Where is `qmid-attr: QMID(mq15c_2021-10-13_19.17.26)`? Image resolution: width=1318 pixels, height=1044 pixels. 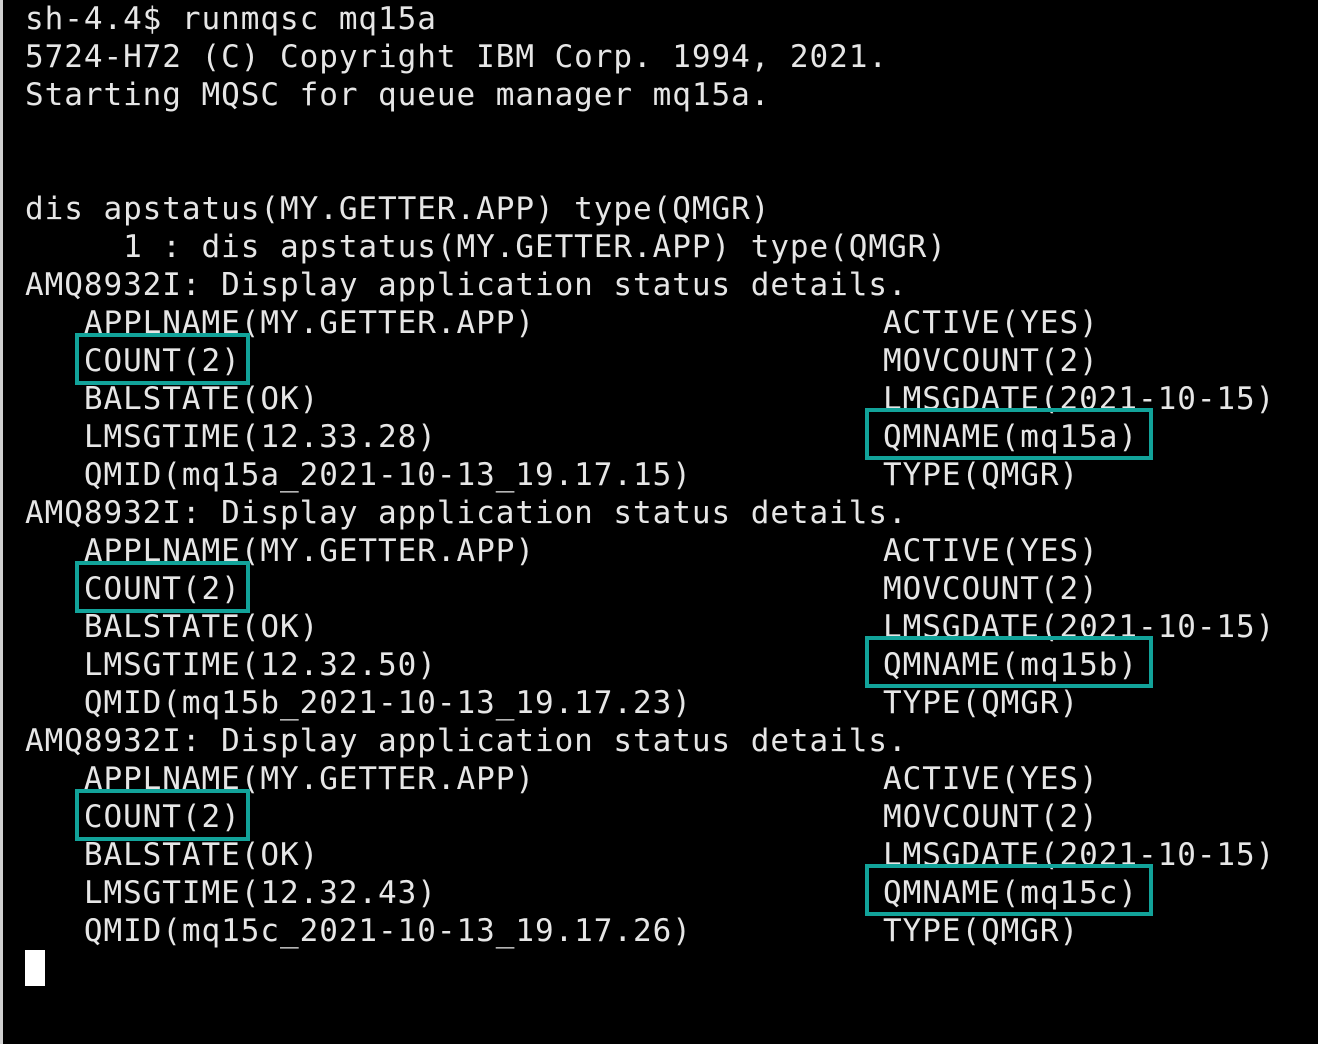 qmid-attr: QMID(mq15c_2021-10-13_19.17.26) is located at coordinates (358, 931).